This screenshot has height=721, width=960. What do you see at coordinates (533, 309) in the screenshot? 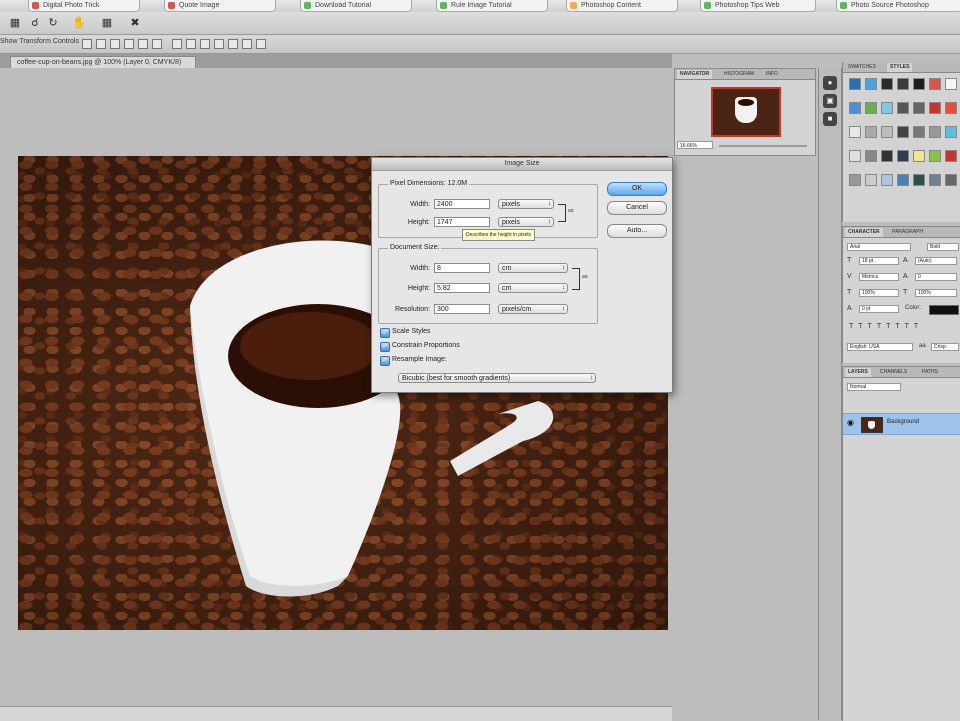
I see `resolution-unit-select: pixels/cm` at bounding box center [533, 309].